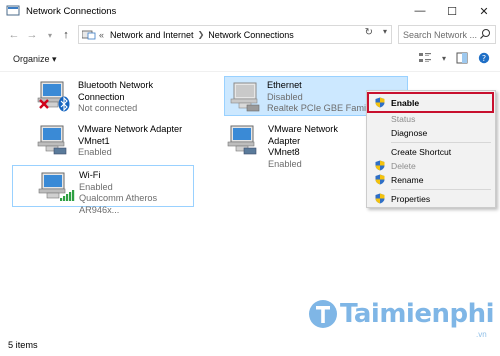  I want to click on toolbar-divider, so click(250, 71).